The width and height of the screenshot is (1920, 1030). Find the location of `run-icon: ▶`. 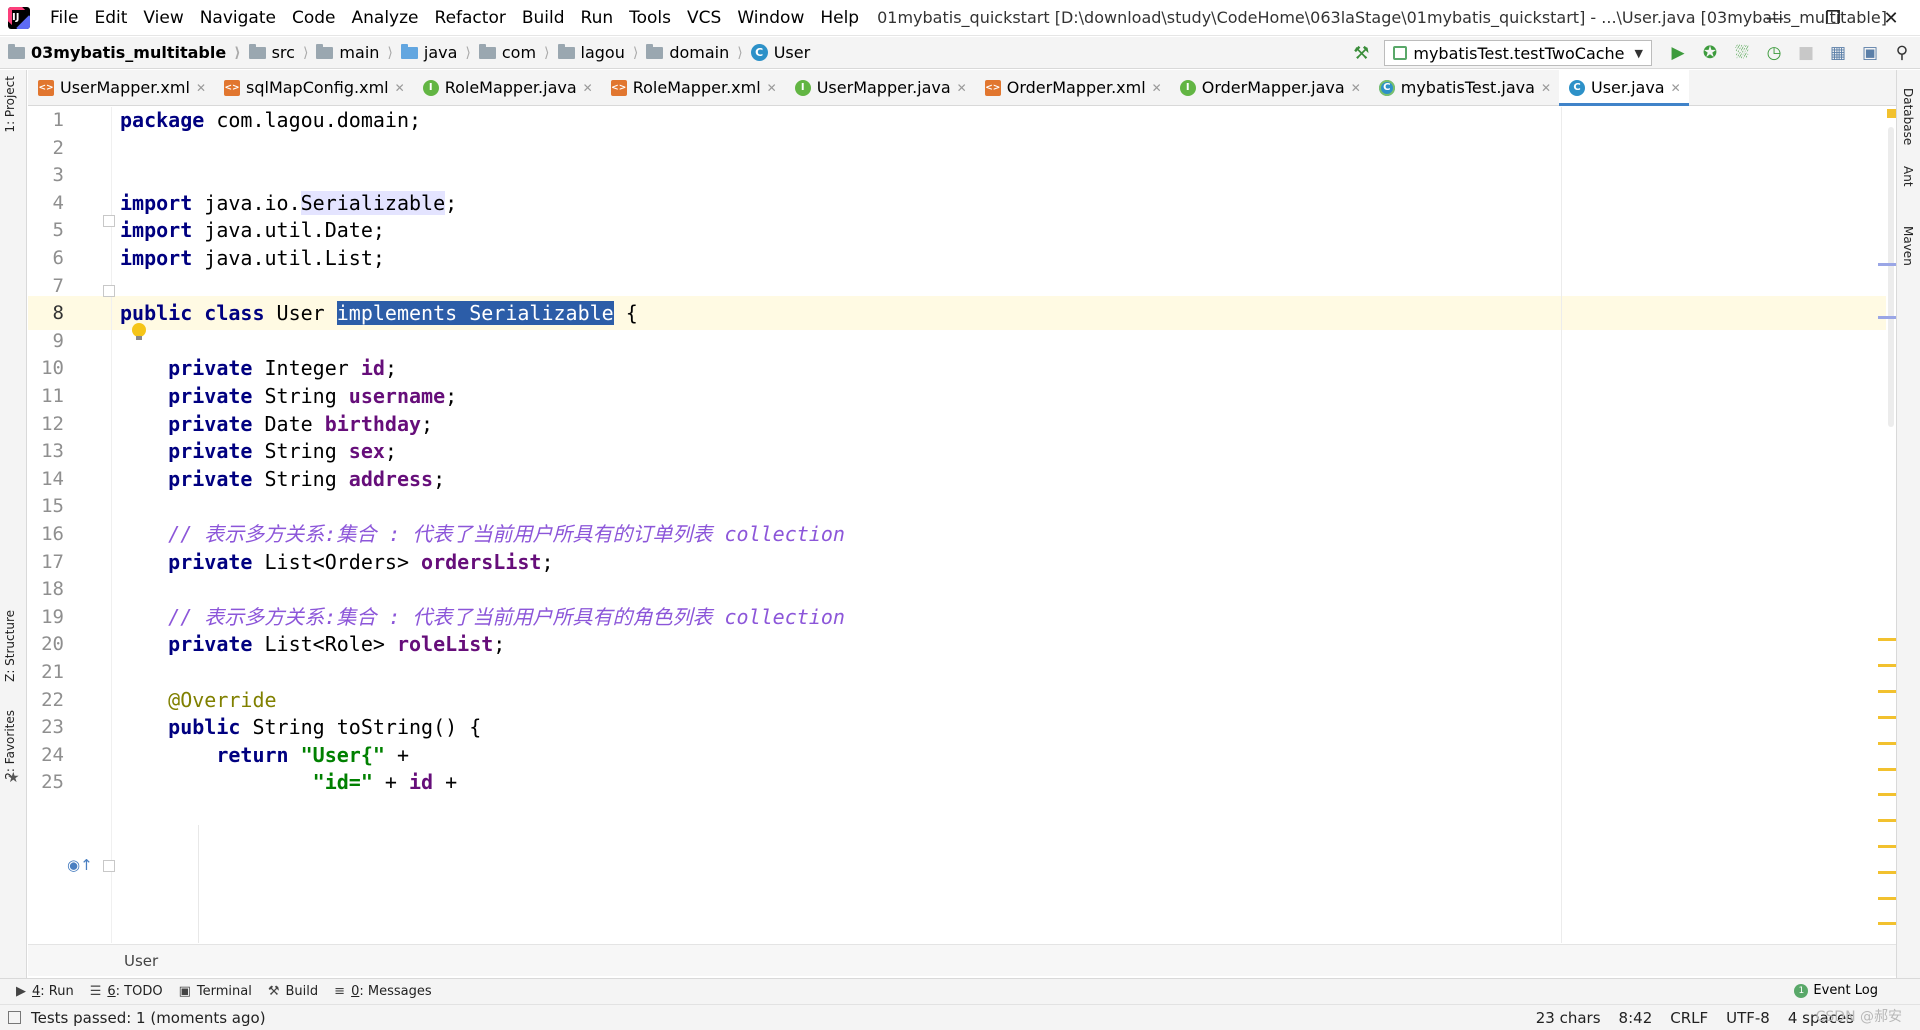

run-icon: ▶ is located at coordinates (1678, 53).